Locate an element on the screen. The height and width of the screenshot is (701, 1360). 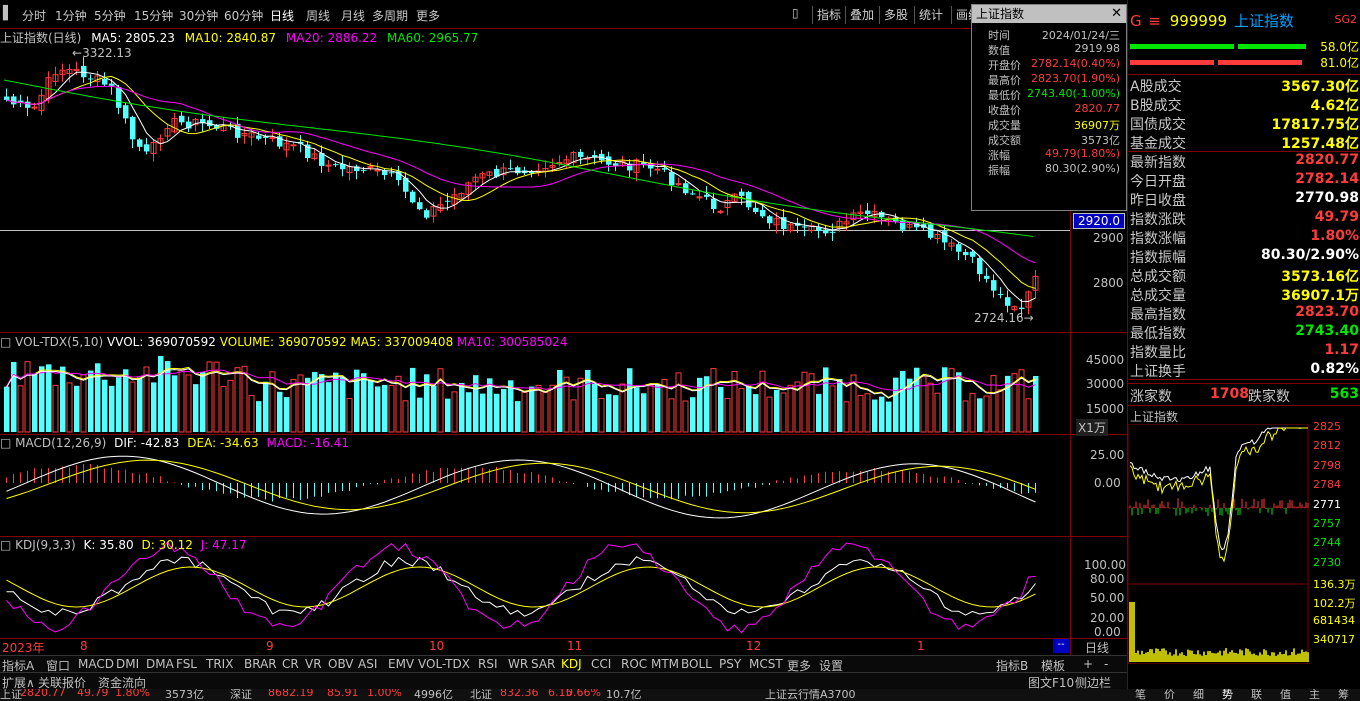
status-item-3: 1.80% is located at coordinates (132, 694).